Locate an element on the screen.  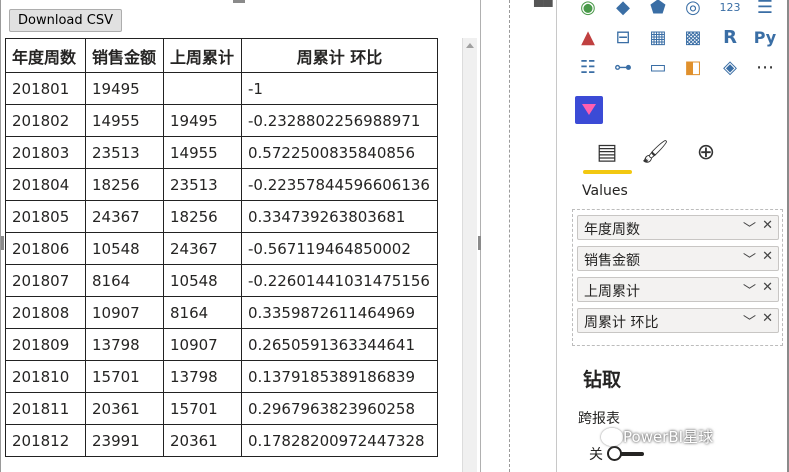
table-cell: 201809 is located at coordinates (45, 344).